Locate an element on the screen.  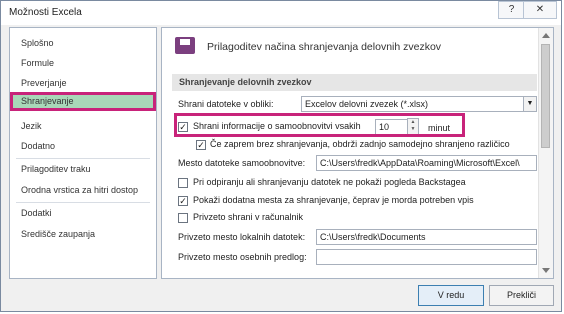
show-places-checkbox: ✓ is located at coordinates (183, 201).